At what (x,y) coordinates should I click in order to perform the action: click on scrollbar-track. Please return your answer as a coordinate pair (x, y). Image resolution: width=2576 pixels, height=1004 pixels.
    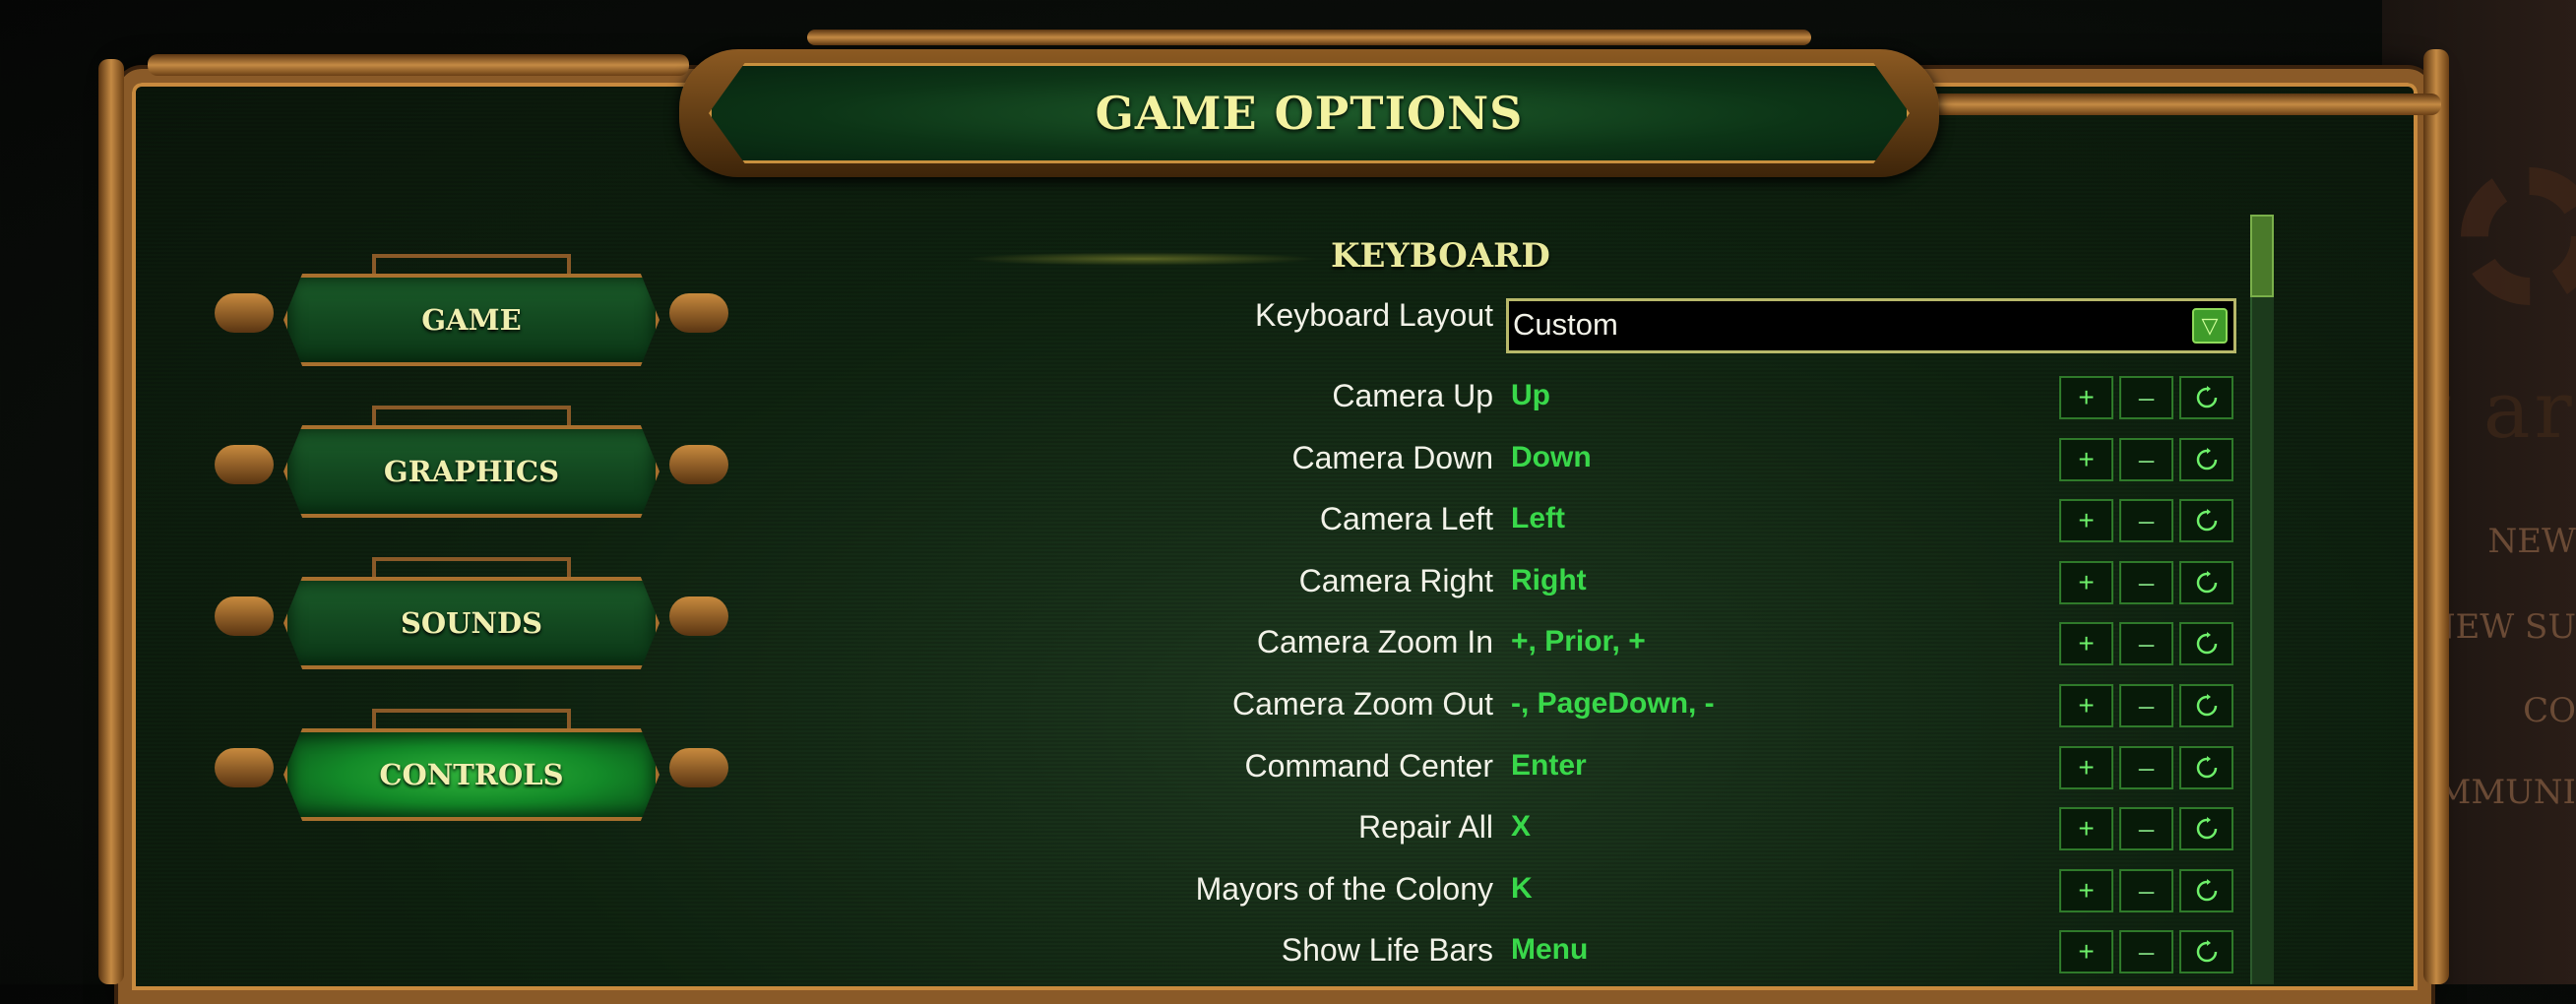
    Looking at the image, I should click on (2262, 599).